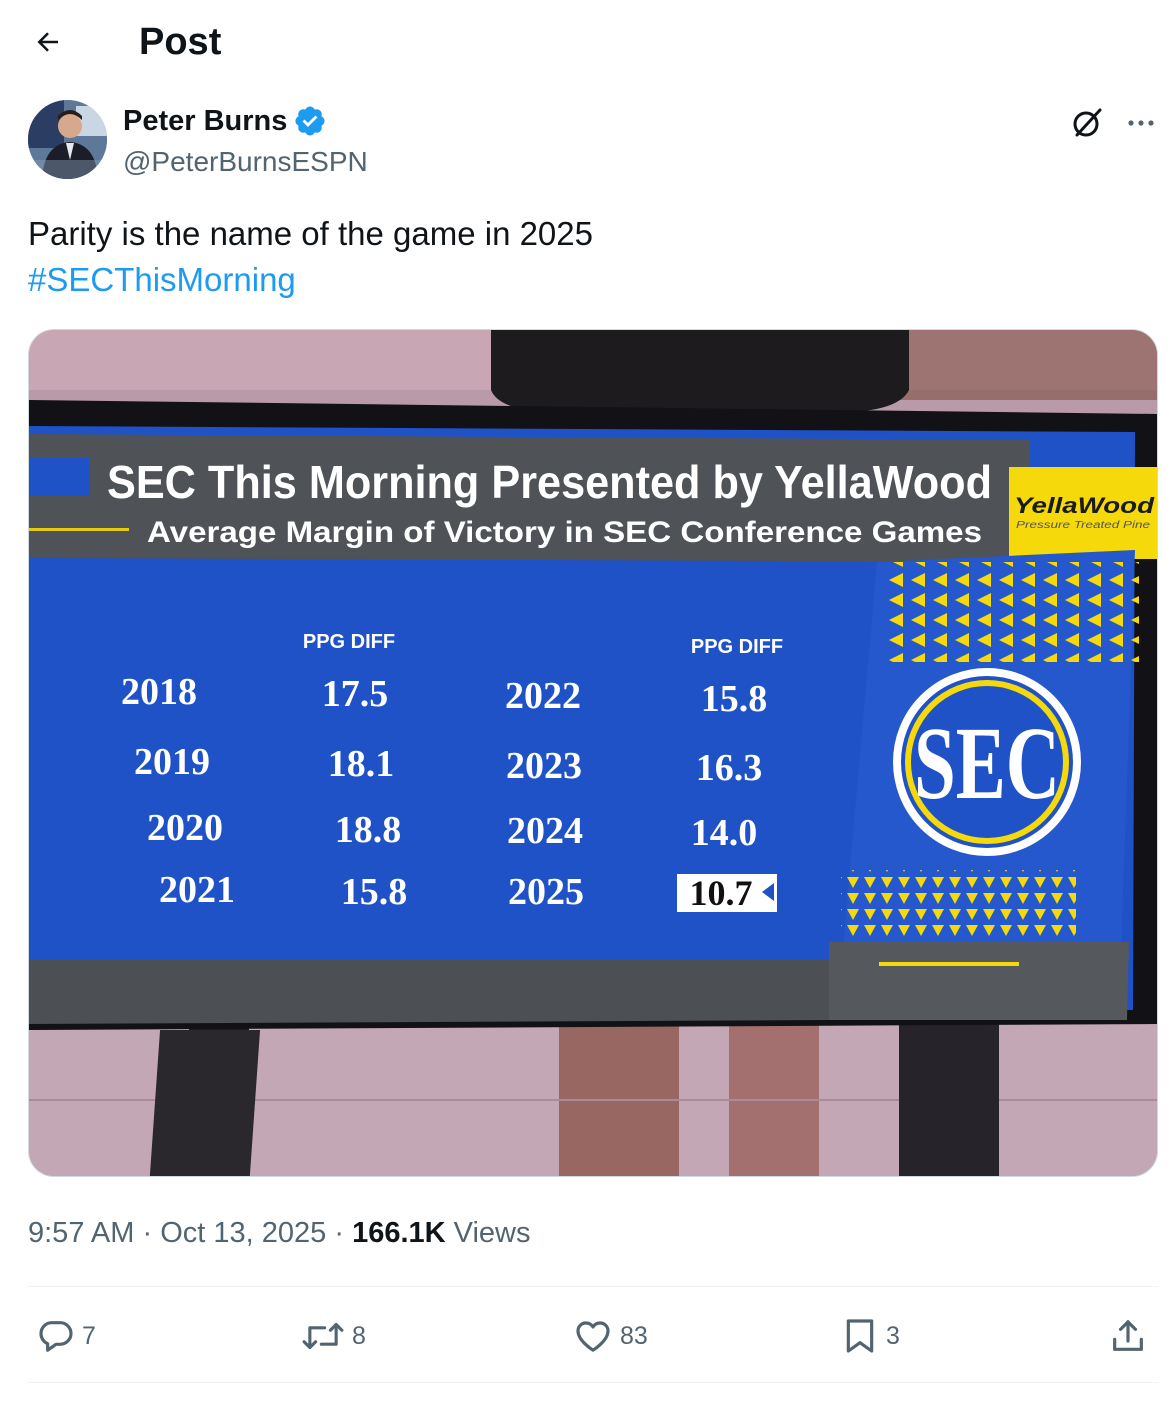  What do you see at coordinates (1084, 505) in the screenshot?
I see `sponsor-logo-text: YellaWood` at bounding box center [1084, 505].